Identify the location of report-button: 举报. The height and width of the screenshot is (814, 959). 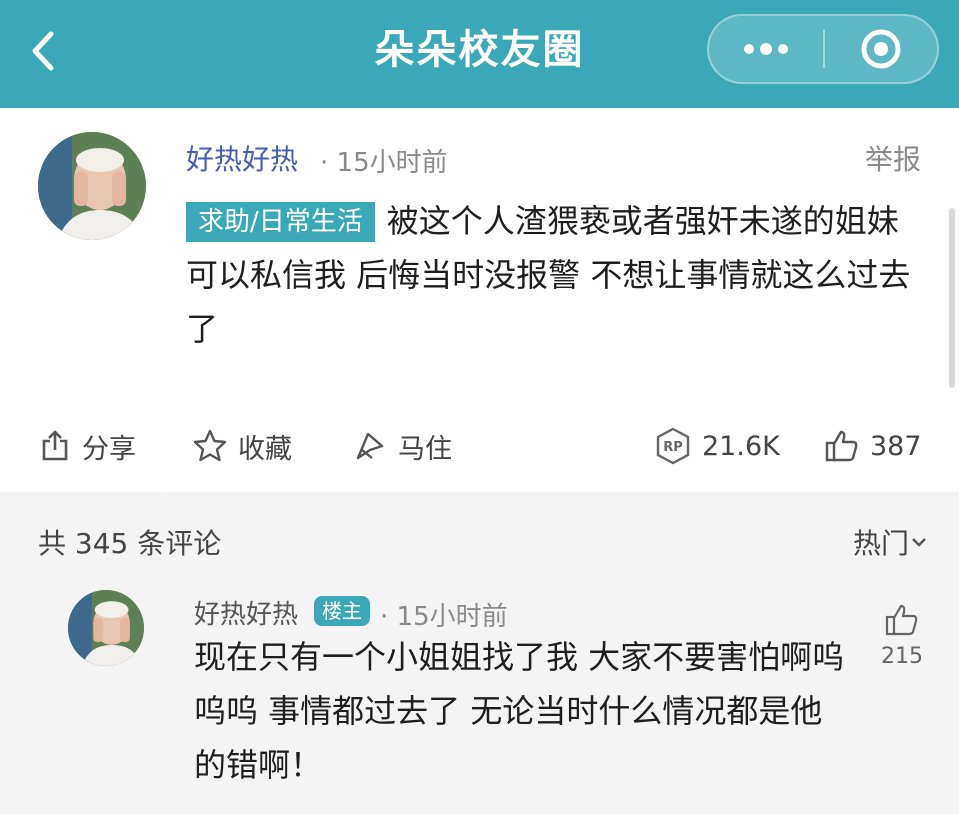
(893, 158).